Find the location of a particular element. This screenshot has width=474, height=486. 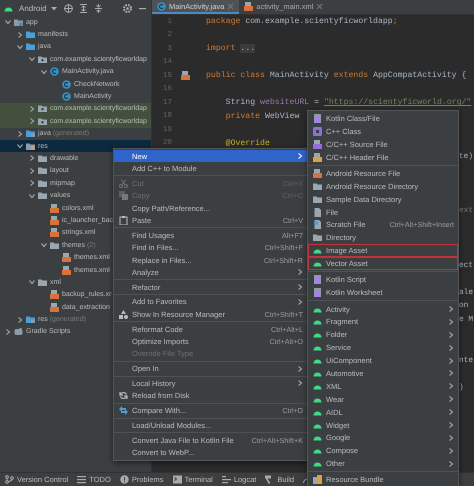

crosshair-icon is located at coordinates (68, 8).